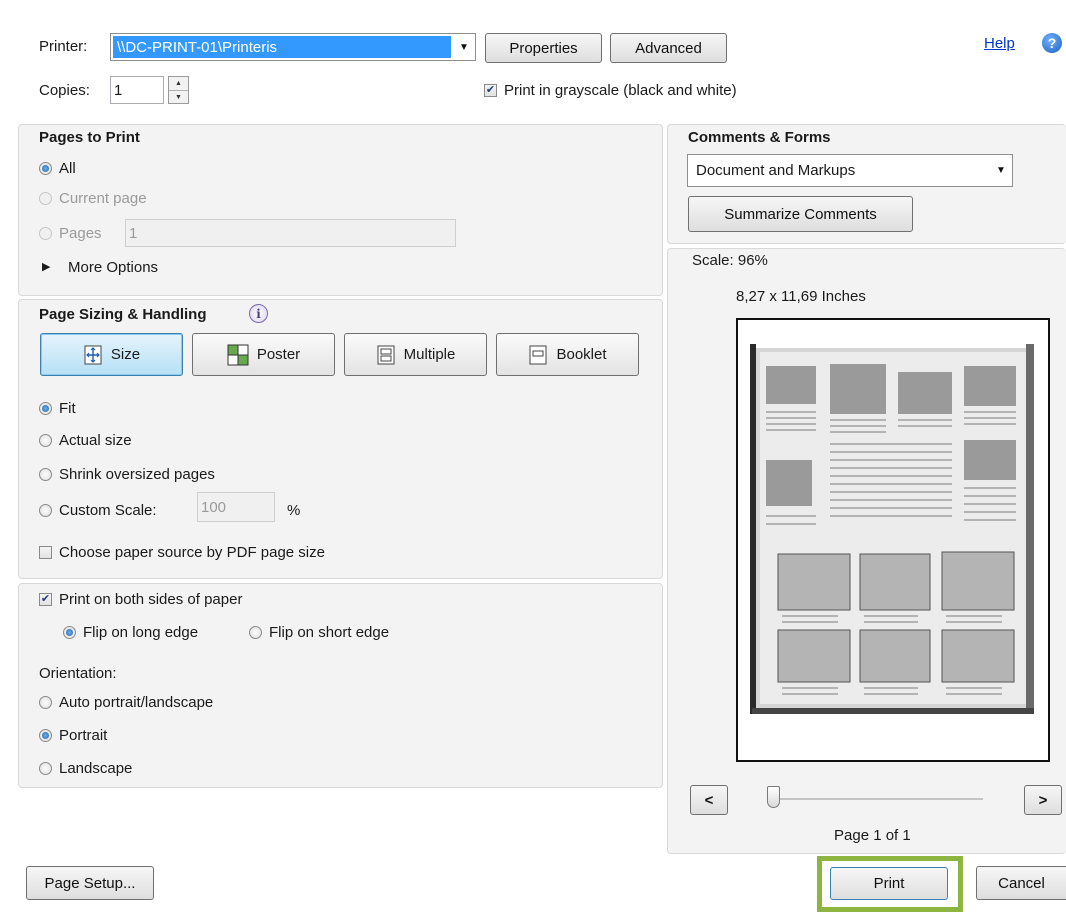 Image resolution: width=1066 pixels, height=913 pixels. Describe the element at coordinates (57, 168) in the screenshot. I see `pages-all-option: All` at that location.